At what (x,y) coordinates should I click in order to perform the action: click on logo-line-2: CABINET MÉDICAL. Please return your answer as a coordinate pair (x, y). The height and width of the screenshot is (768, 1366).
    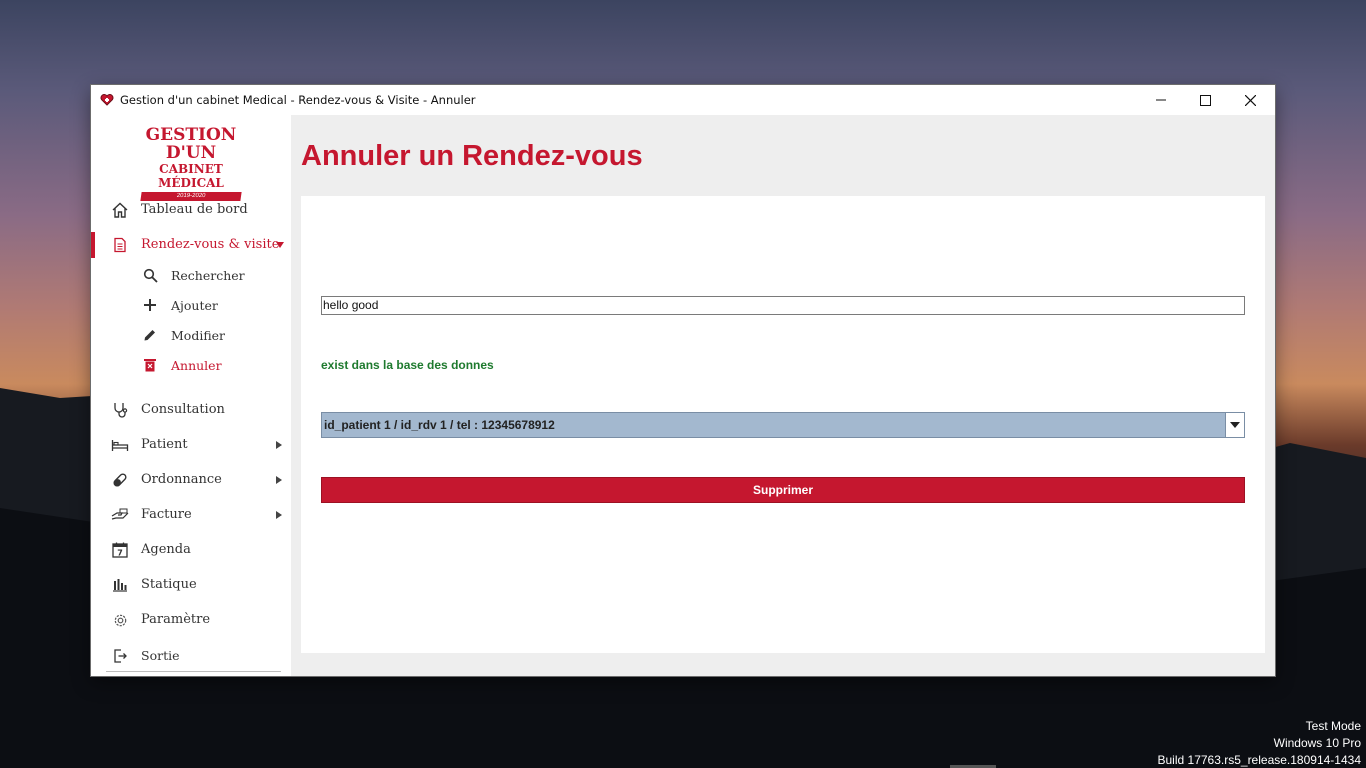
    Looking at the image, I should click on (191, 176).